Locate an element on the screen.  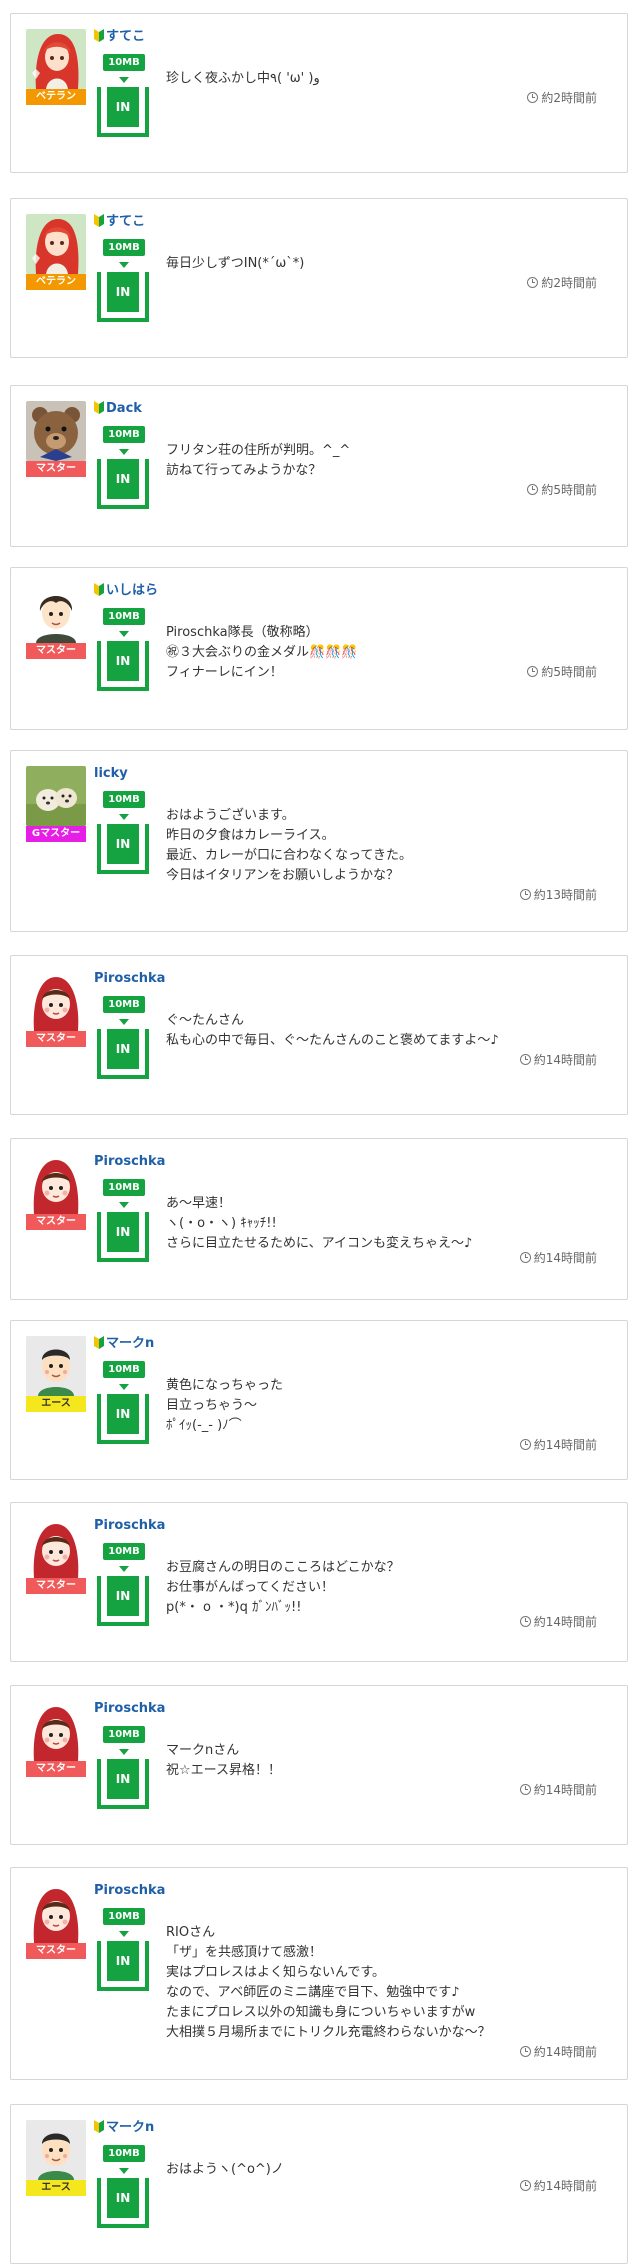
post-message-text: フリタン荘の住所が判明。^_^ 訪ねて行ってみようかな？ is located at coordinates (258, 460).